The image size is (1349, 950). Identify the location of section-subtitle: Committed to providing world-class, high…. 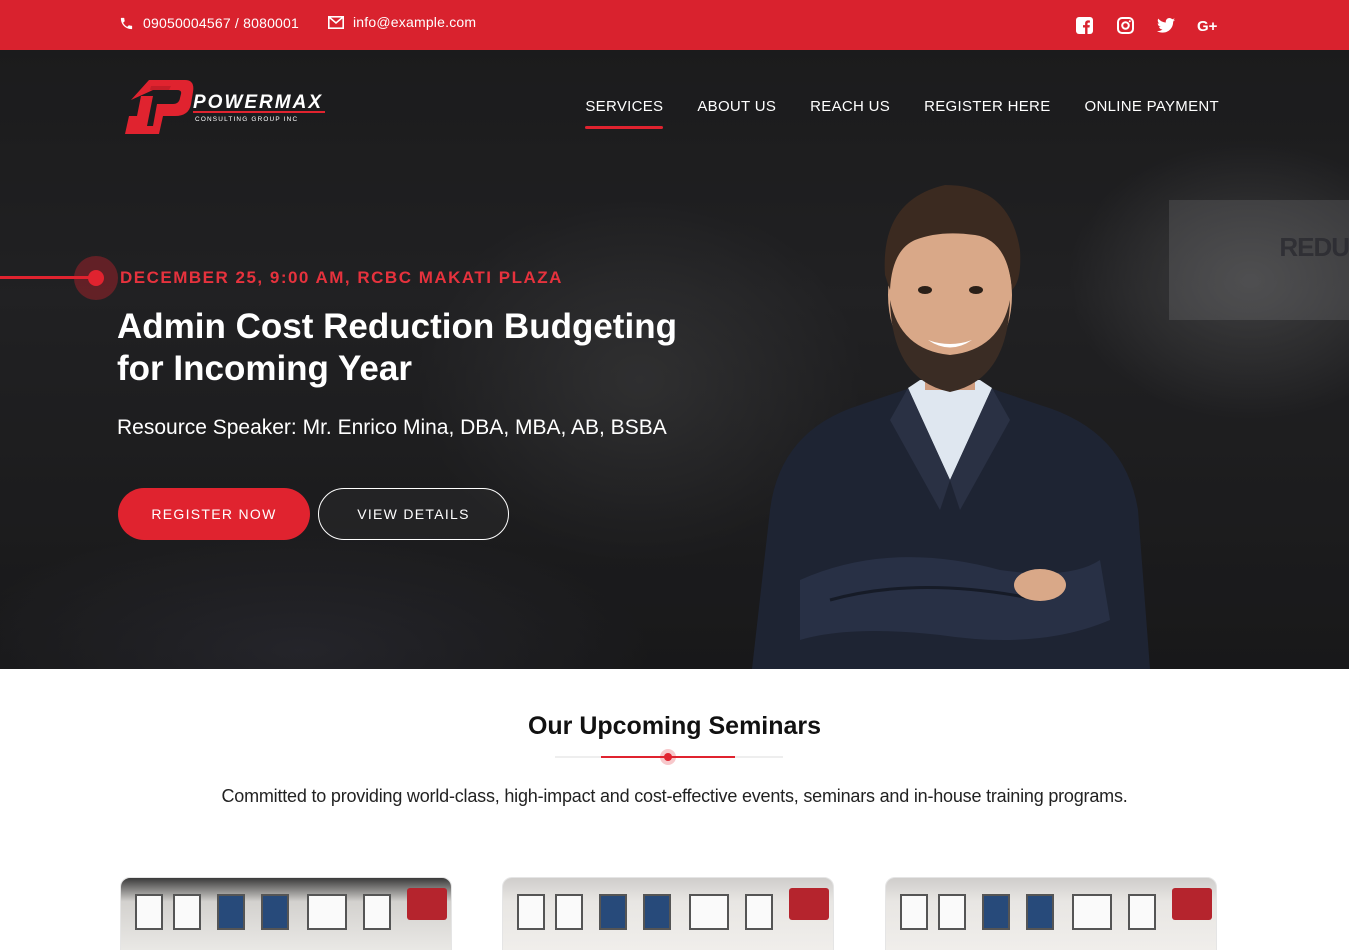
(674, 796).